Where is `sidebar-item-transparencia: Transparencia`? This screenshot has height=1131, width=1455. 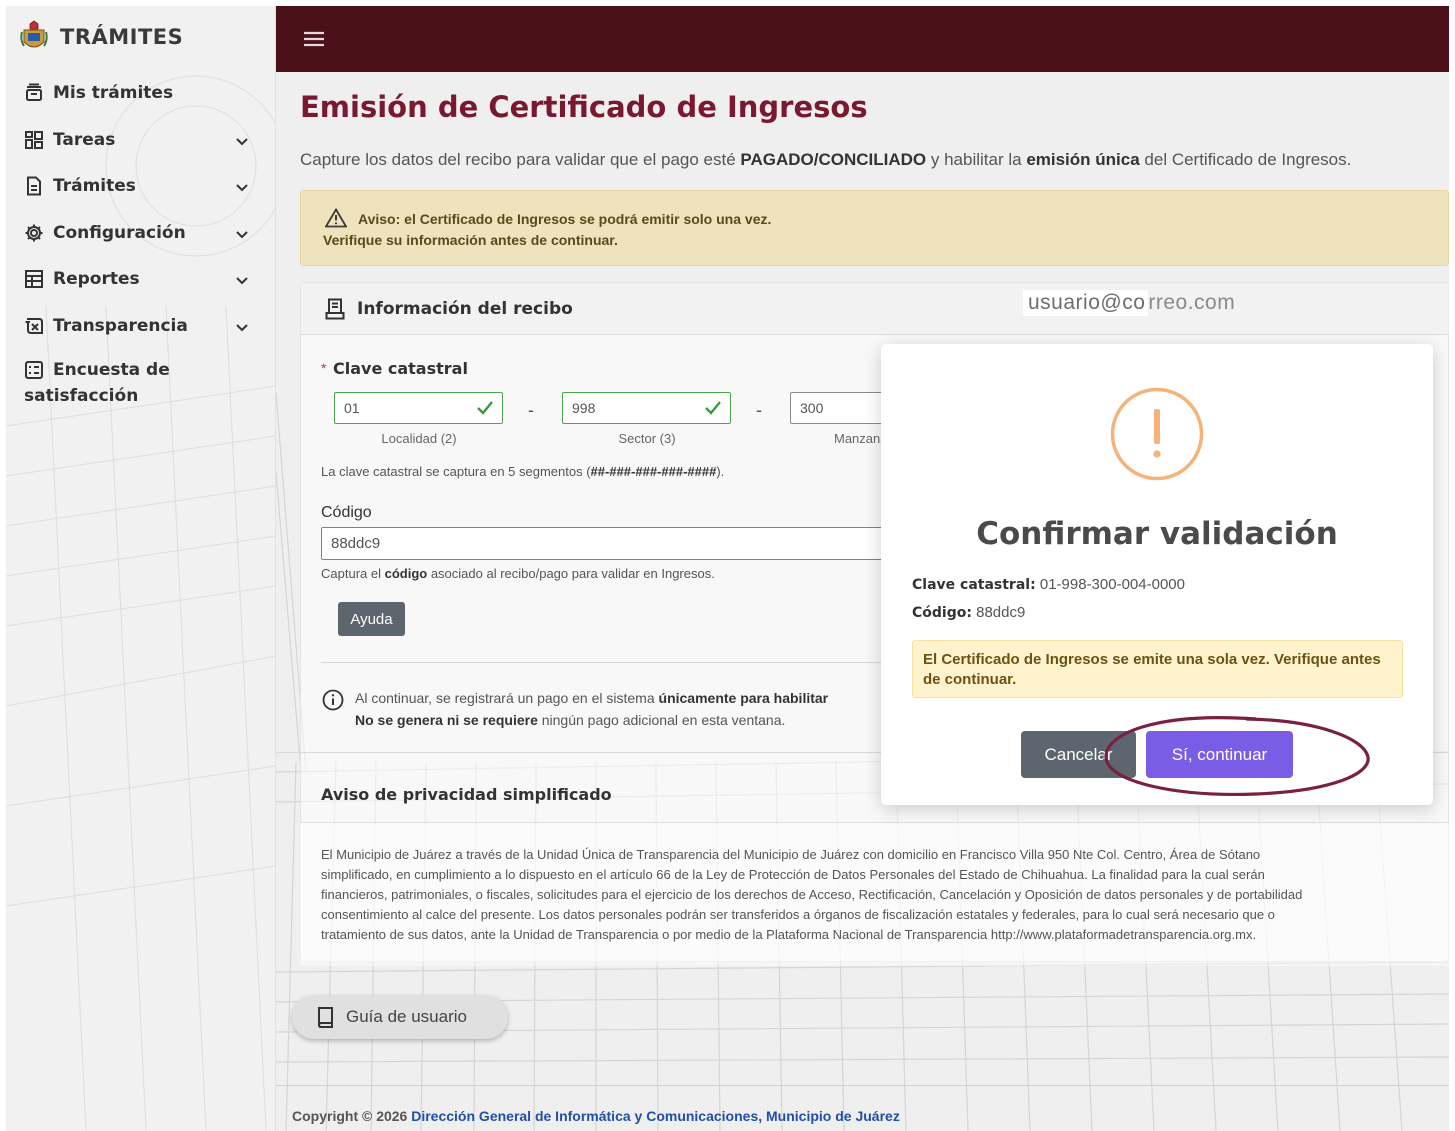 sidebar-item-transparencia: Transparencia is located at coordinates (140, 326).